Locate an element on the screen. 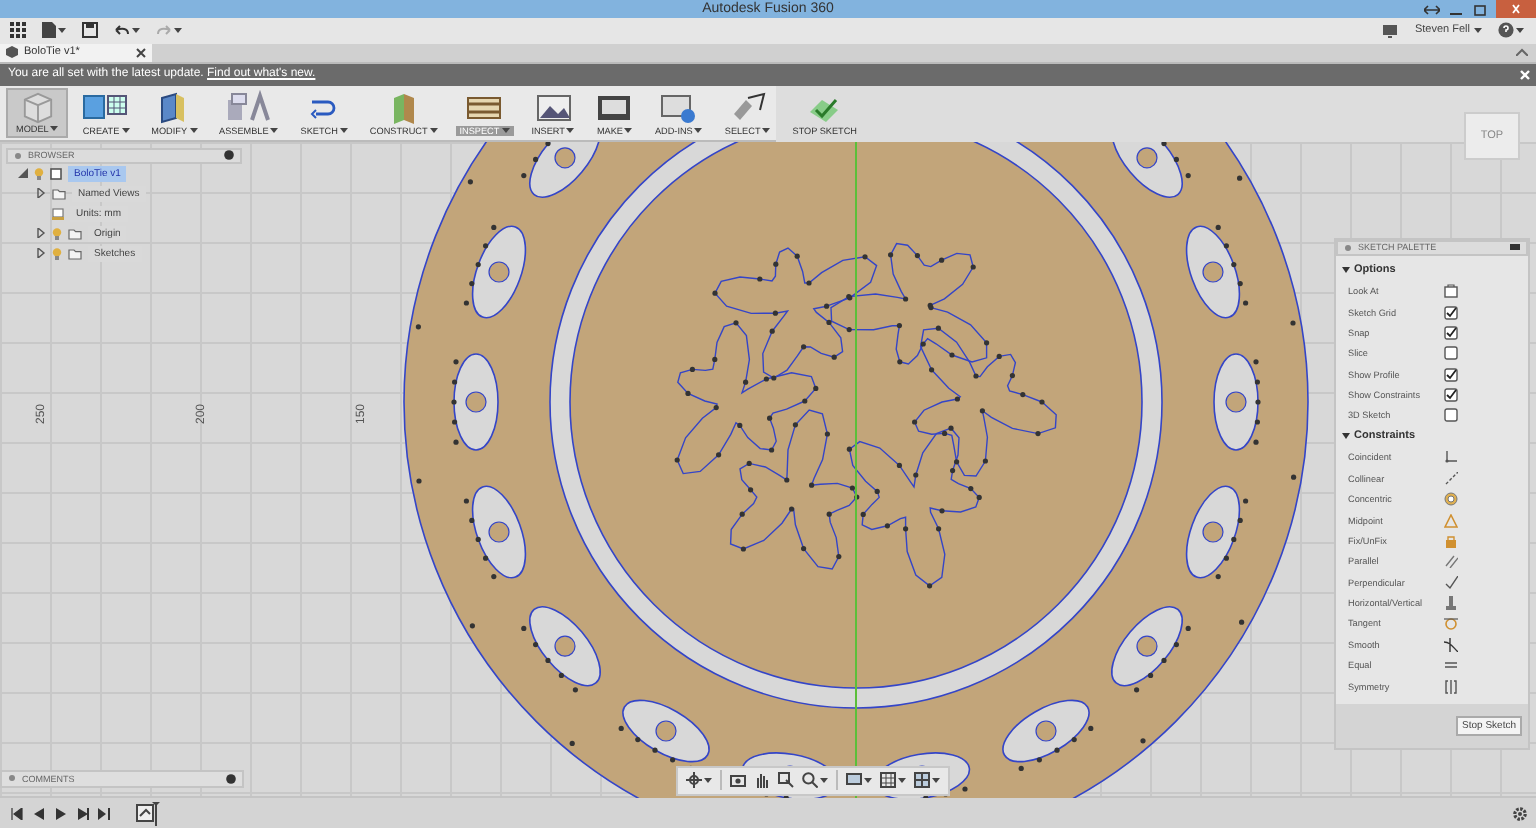 Image resolution: width=1536 pixels, height=828 pixels. restore-icon is located at coordinates (1480, 9).